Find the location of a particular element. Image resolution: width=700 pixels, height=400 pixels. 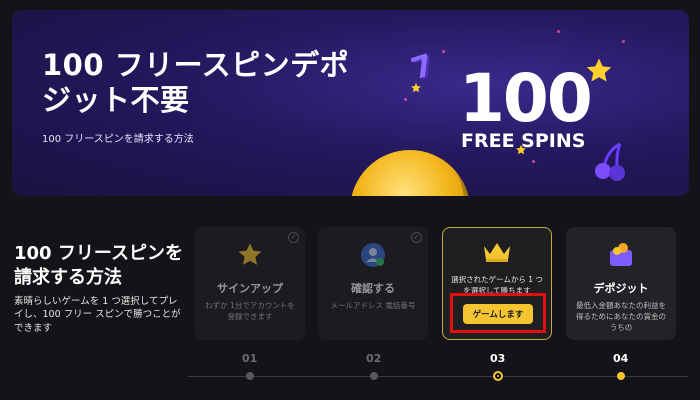

step-description: メールアドレス 電話番号 is located at coordinates (373, 305).